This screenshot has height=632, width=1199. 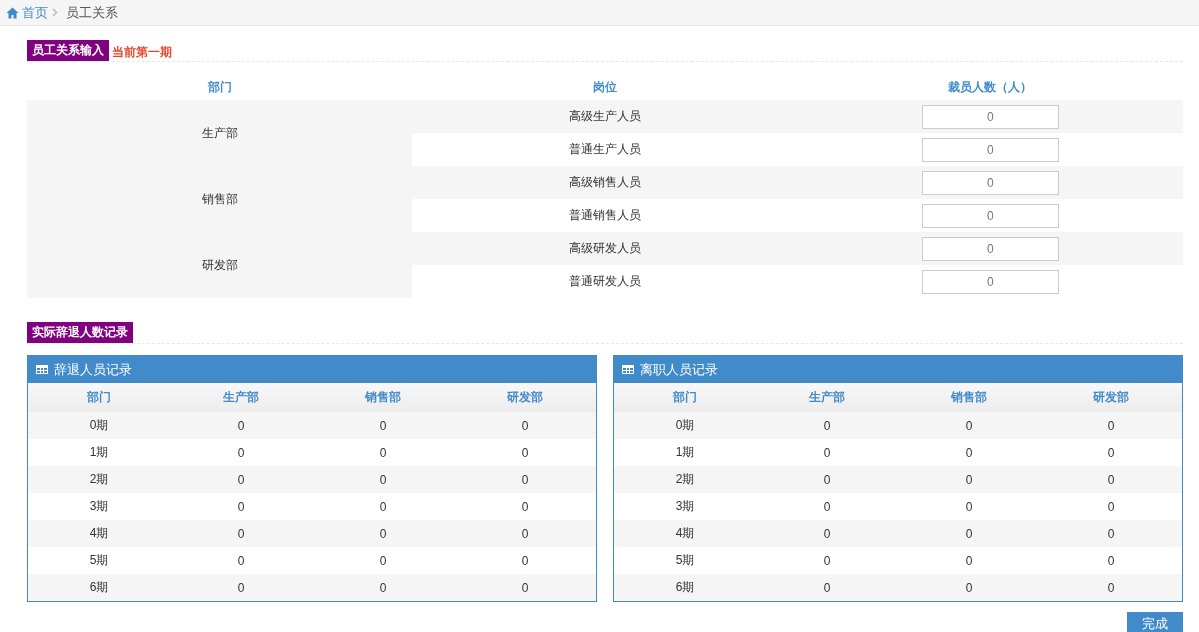 I want to click on position-name: 高级生产人员, so click(x=605, y=116).